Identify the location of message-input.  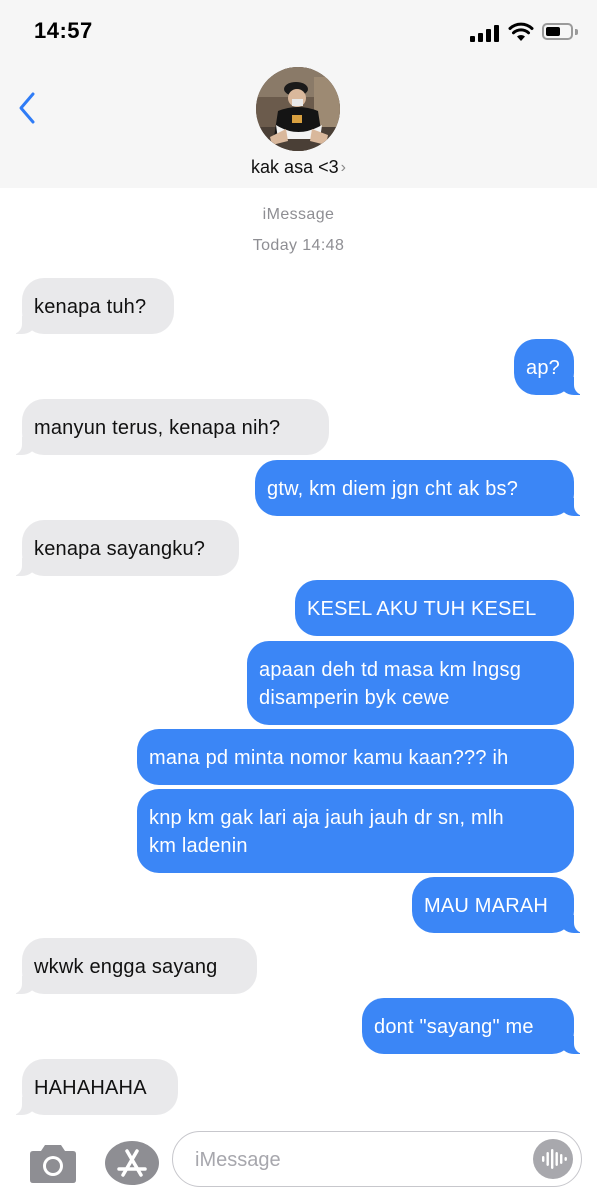
(360, 1160).